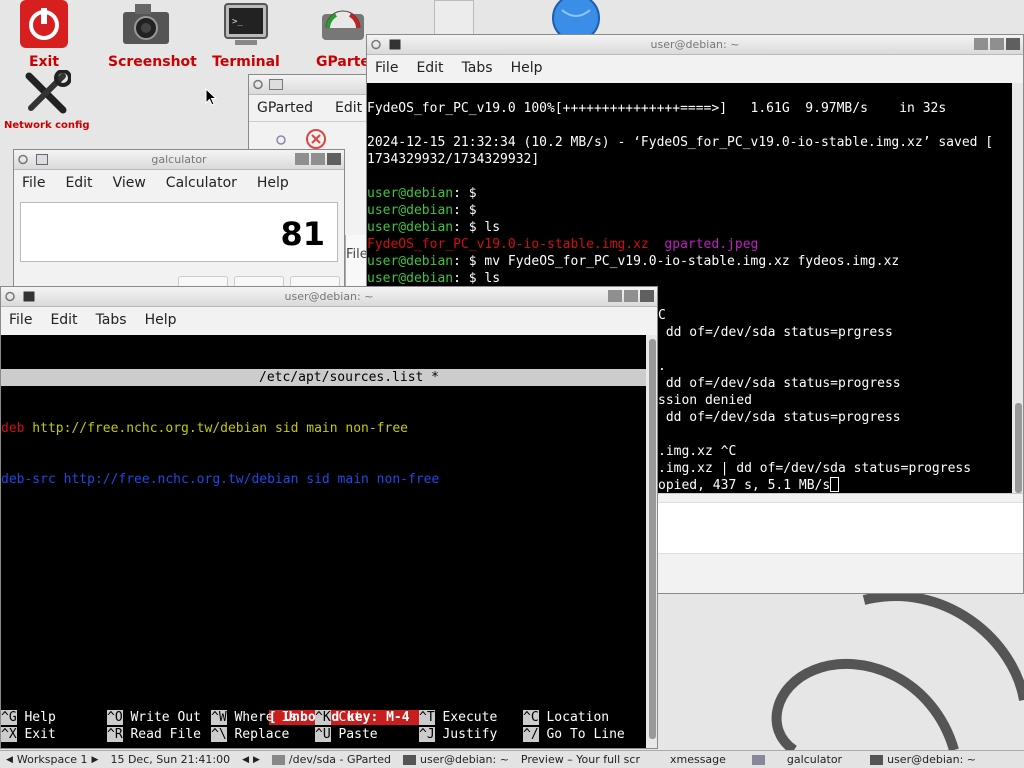  Describe the element at coordinates (278, 759) in the screenshot. I see `gparted-task-icon` at that location.